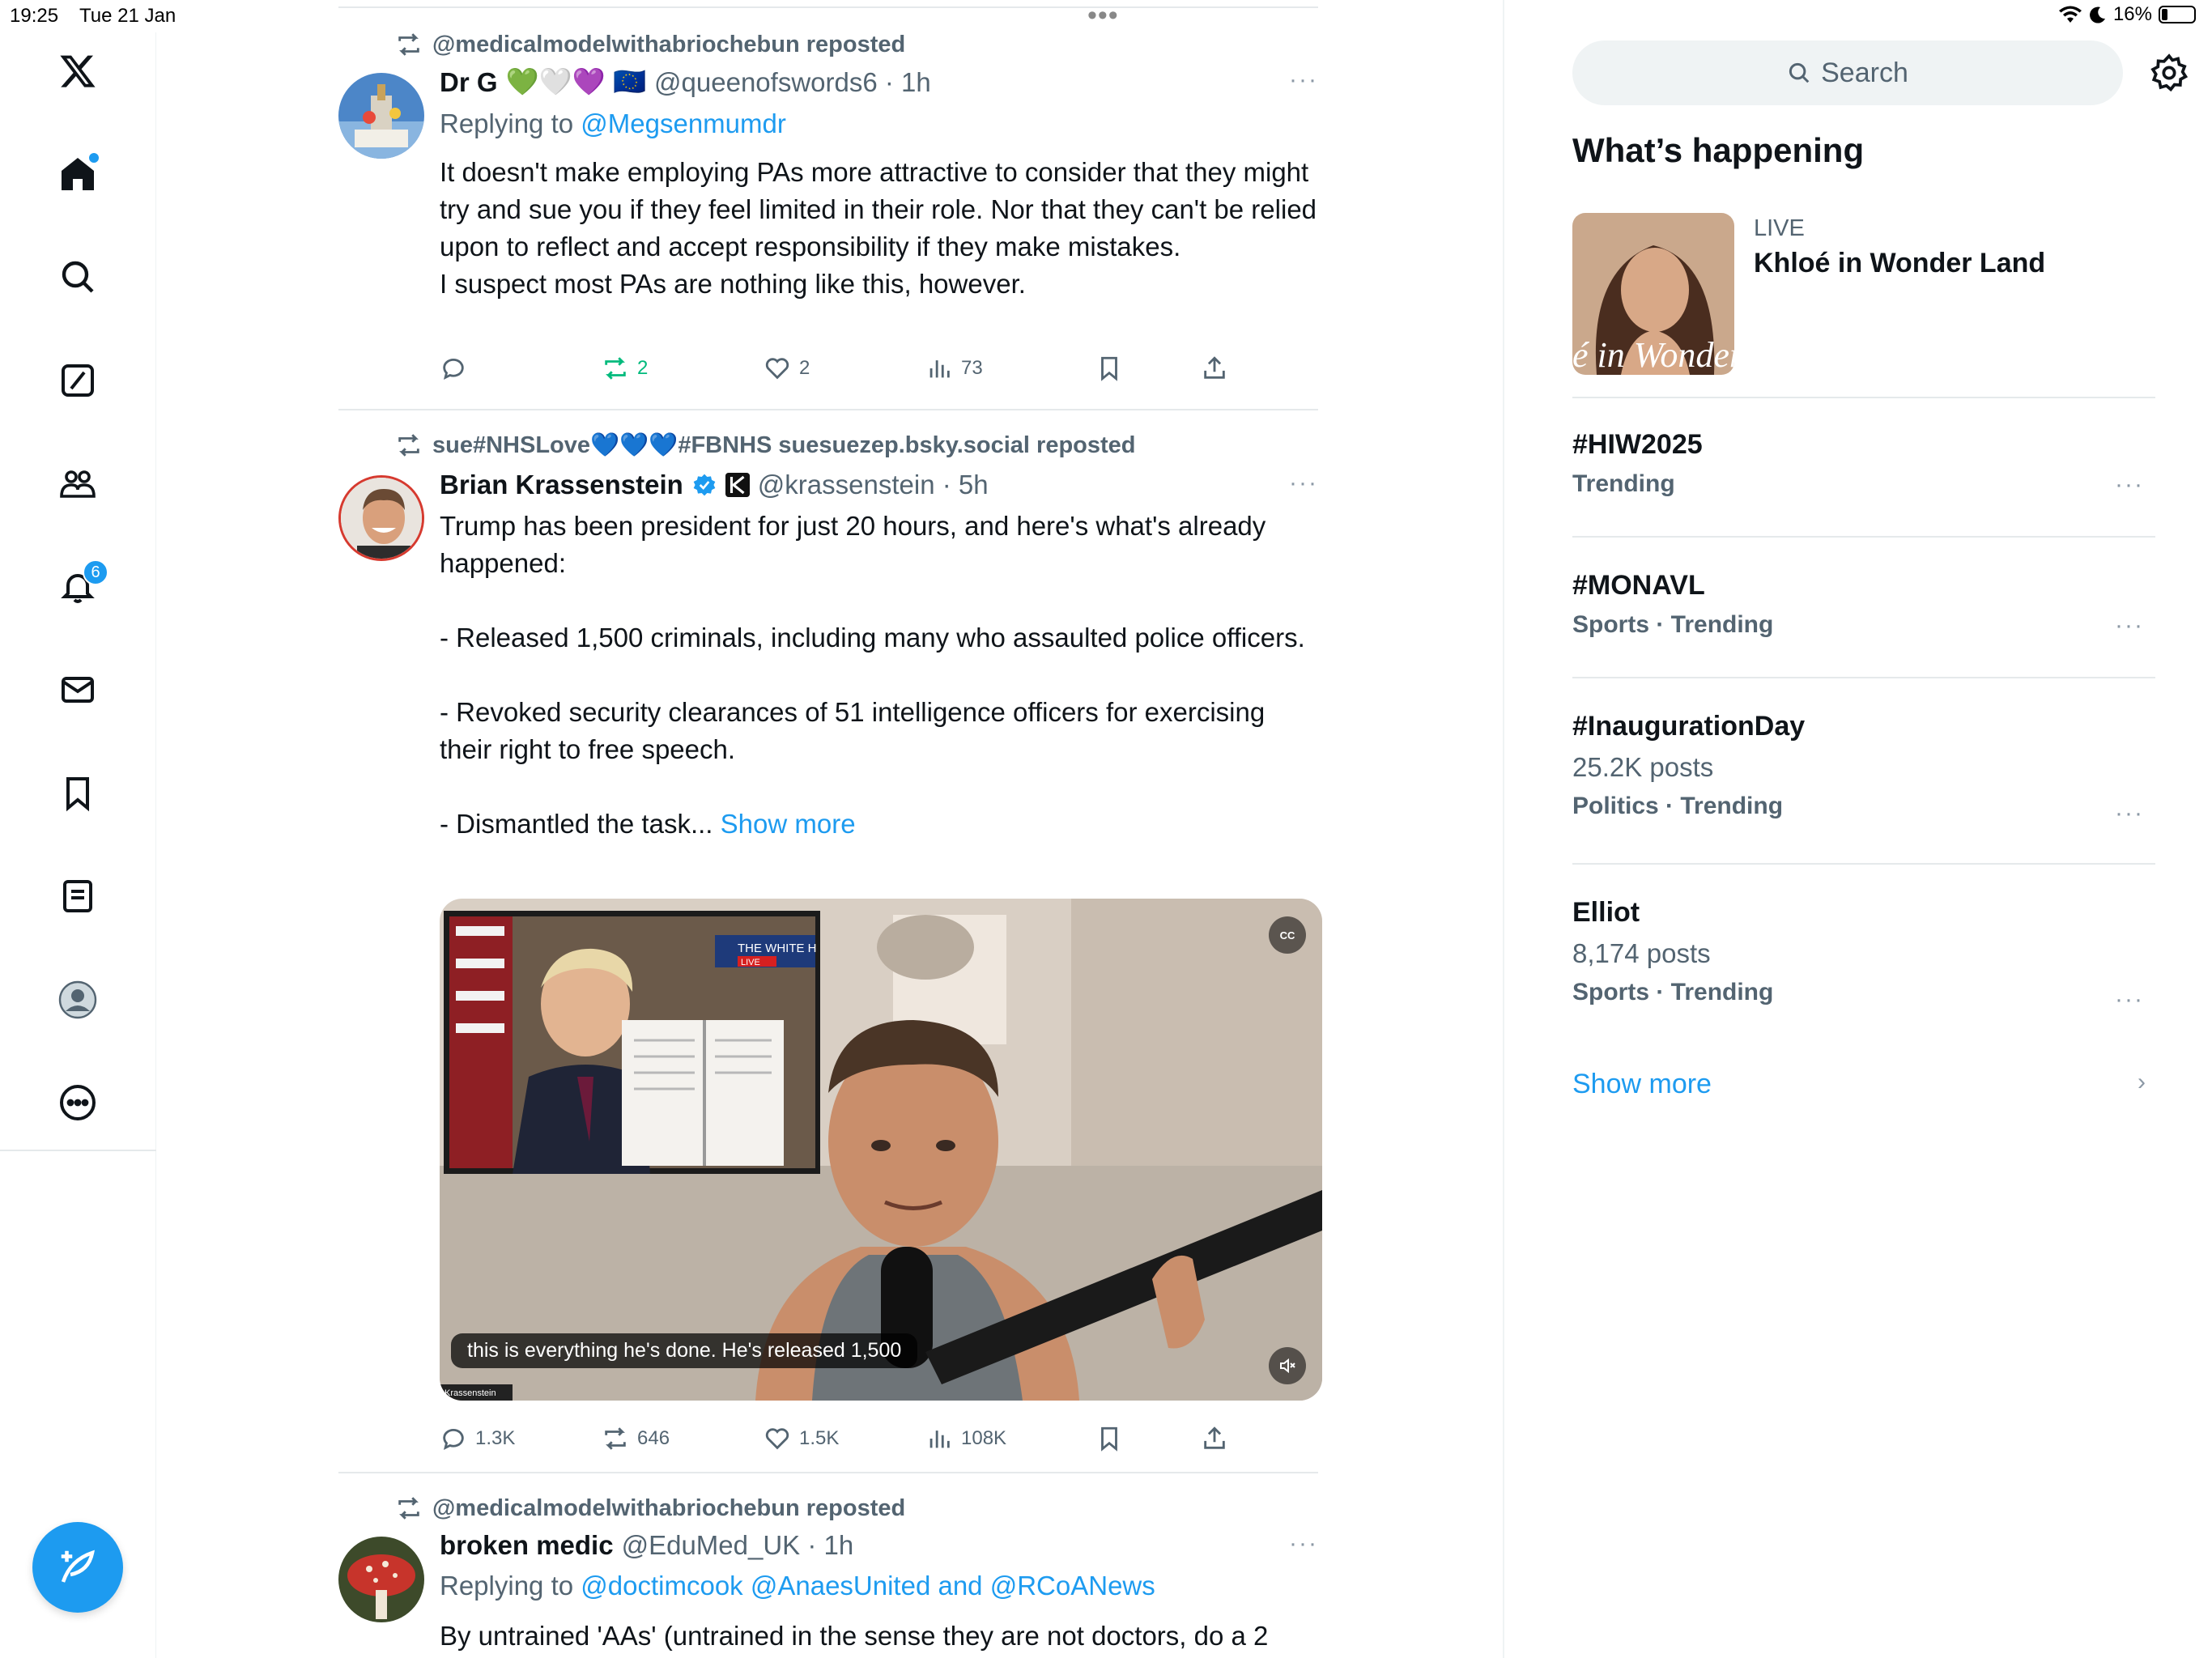  What do you see at coordinates (820, 1438) in the screenshot?
I see `like-count: 1.5K` at bounding box center [820, 1438].